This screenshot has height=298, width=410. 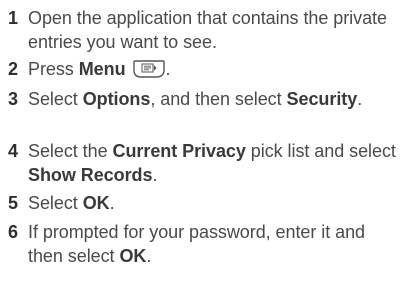 I want to click on step-text-part: , and then select, so click(x=218, y=99).